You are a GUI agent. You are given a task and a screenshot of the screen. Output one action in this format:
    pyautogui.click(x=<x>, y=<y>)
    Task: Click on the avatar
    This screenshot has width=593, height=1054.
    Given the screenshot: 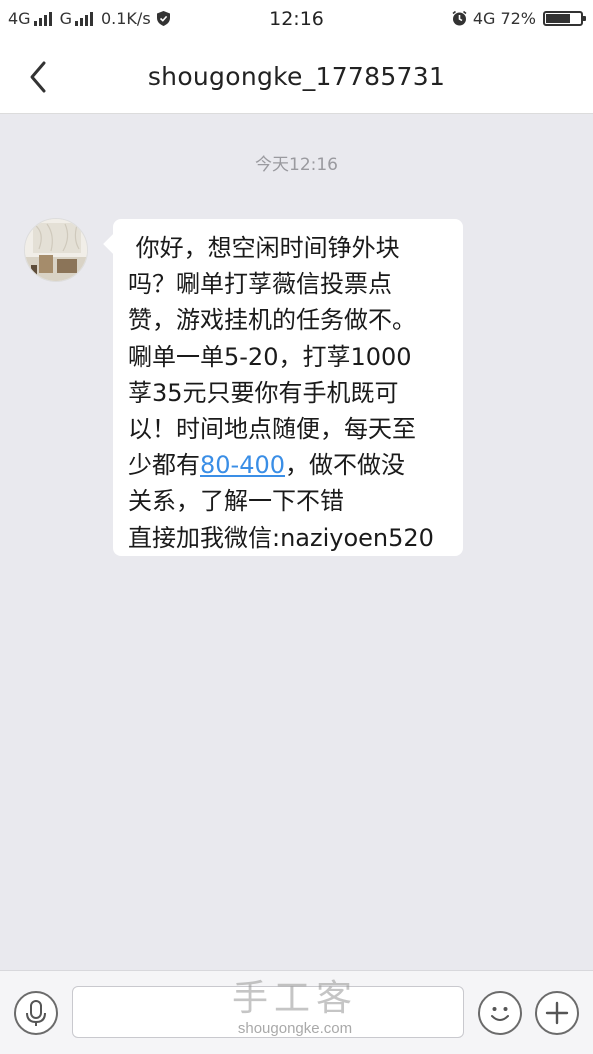 What is the action you would take?
    pyautogui.click(x=56, y=250)
    